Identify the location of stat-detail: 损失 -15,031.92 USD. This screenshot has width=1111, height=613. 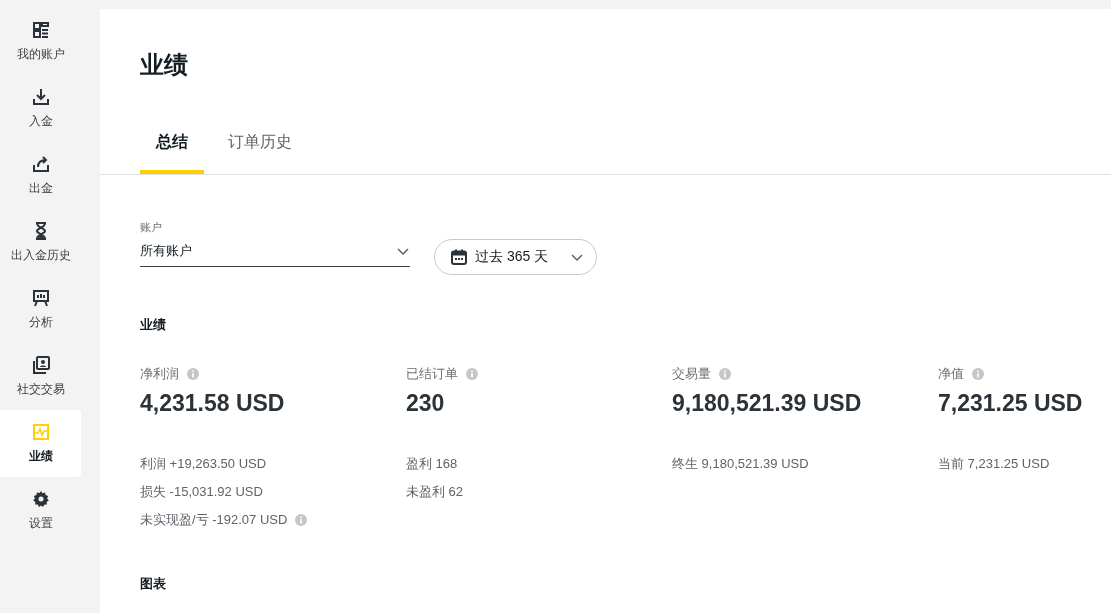
(201, 492).